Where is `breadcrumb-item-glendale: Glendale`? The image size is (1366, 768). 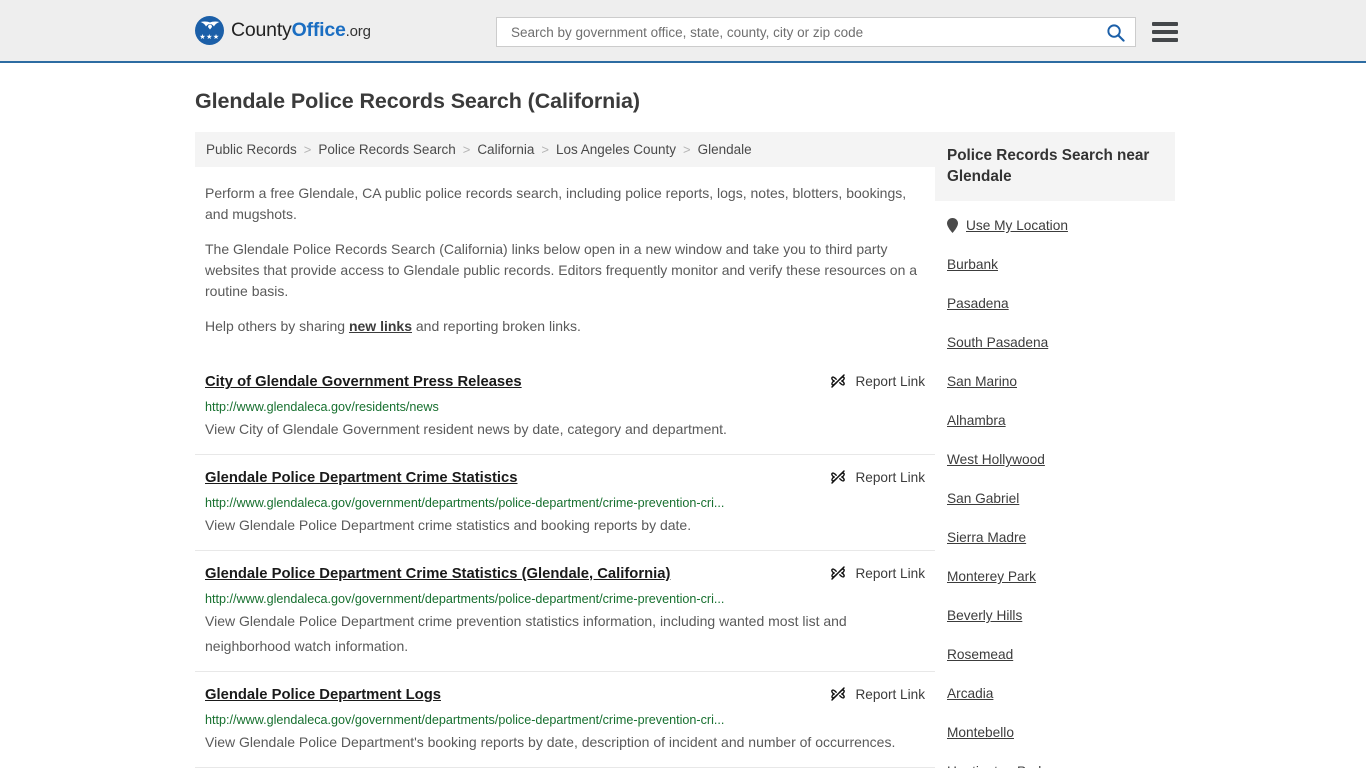 breadcrumb-item-glendale: Glendale is located at coordinates (725, 149).